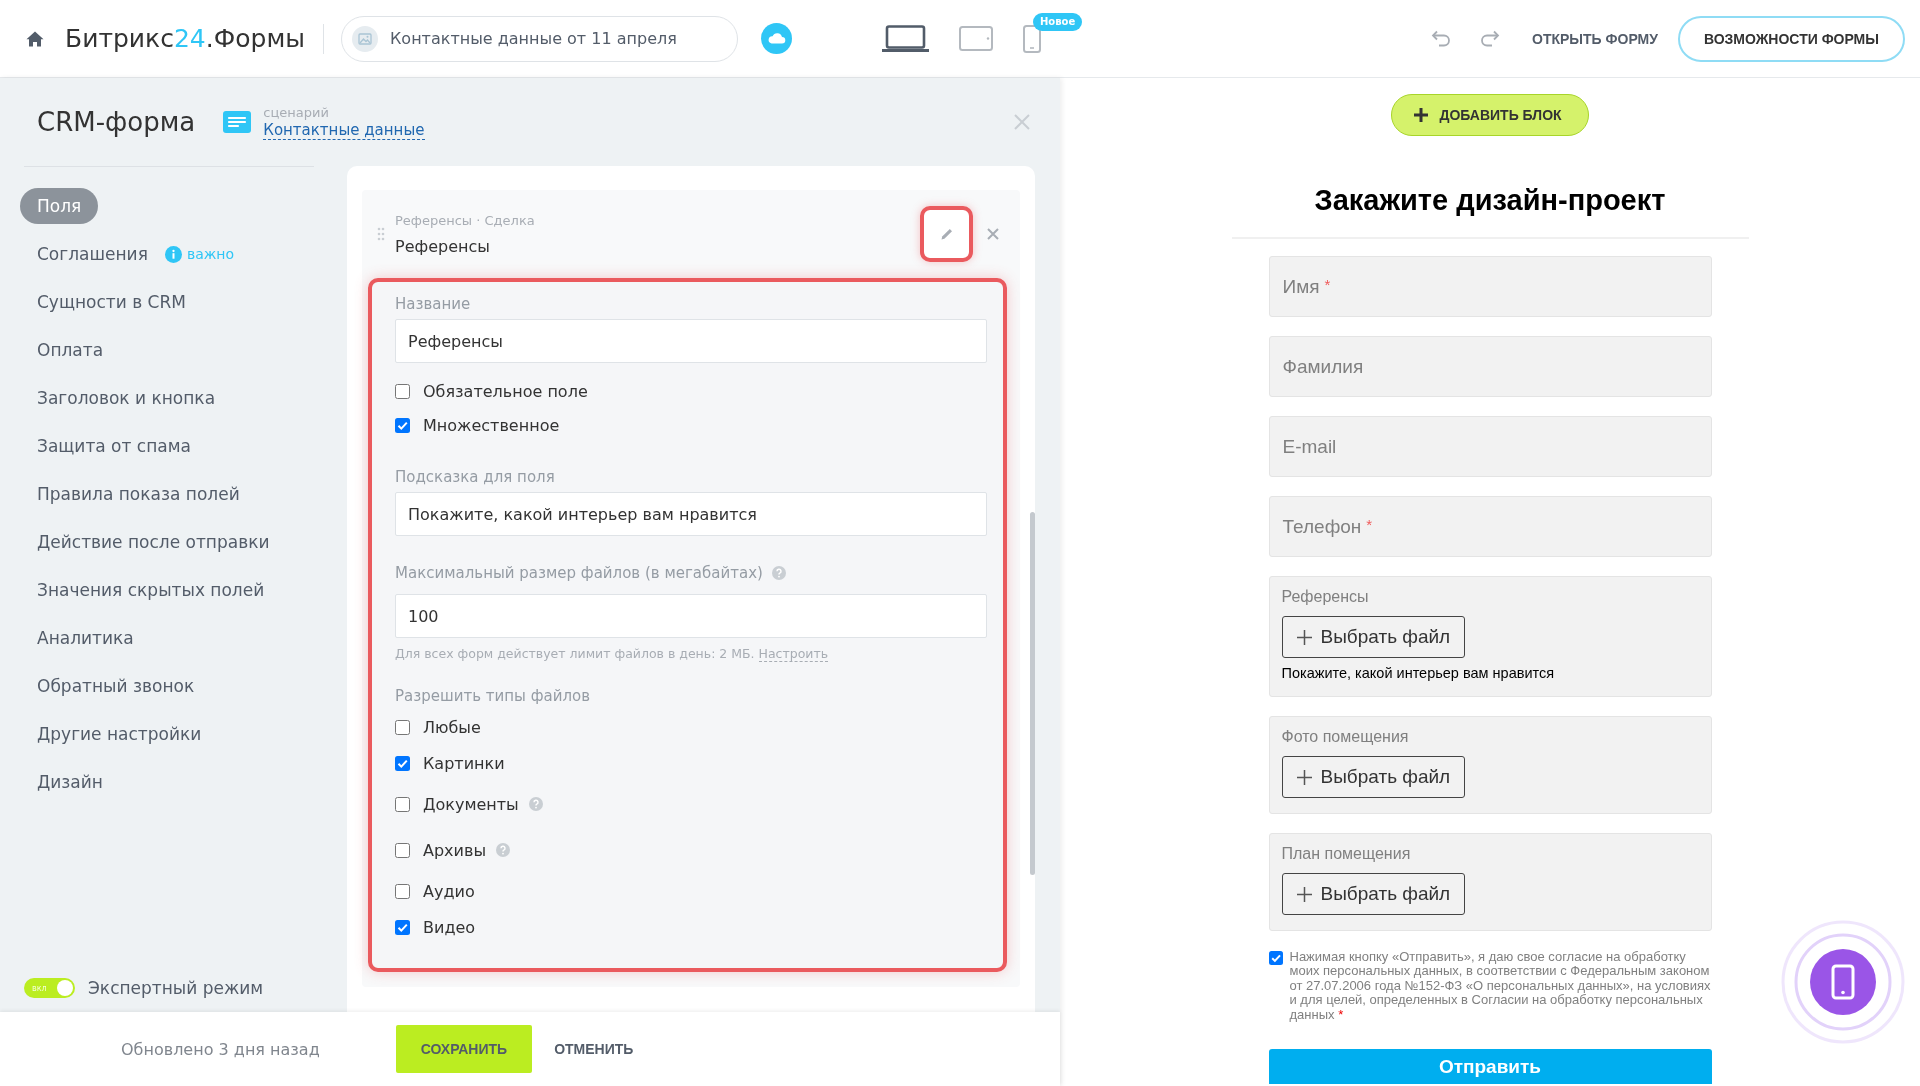  What do you see at coordinates (344, 130) in the screenshot?
I see `scenario-link: Контактные данные` at bounding box center [344, 130].